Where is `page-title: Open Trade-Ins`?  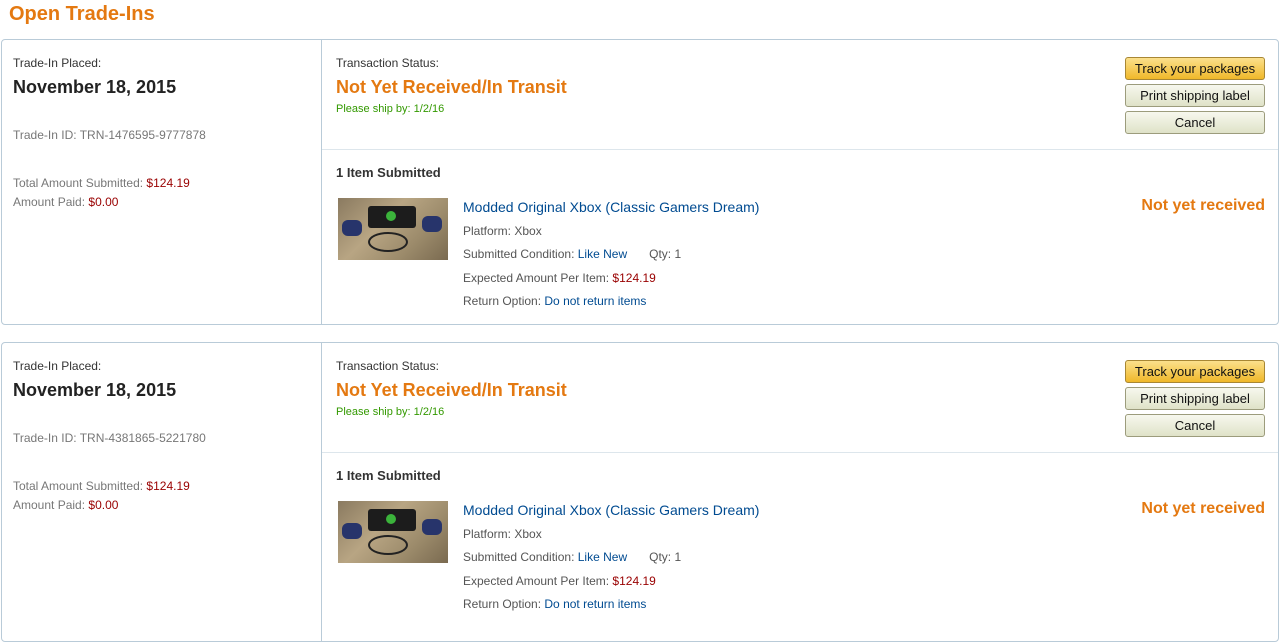 page-title: Open Trade-Ins is located at coordinates (82, 14).